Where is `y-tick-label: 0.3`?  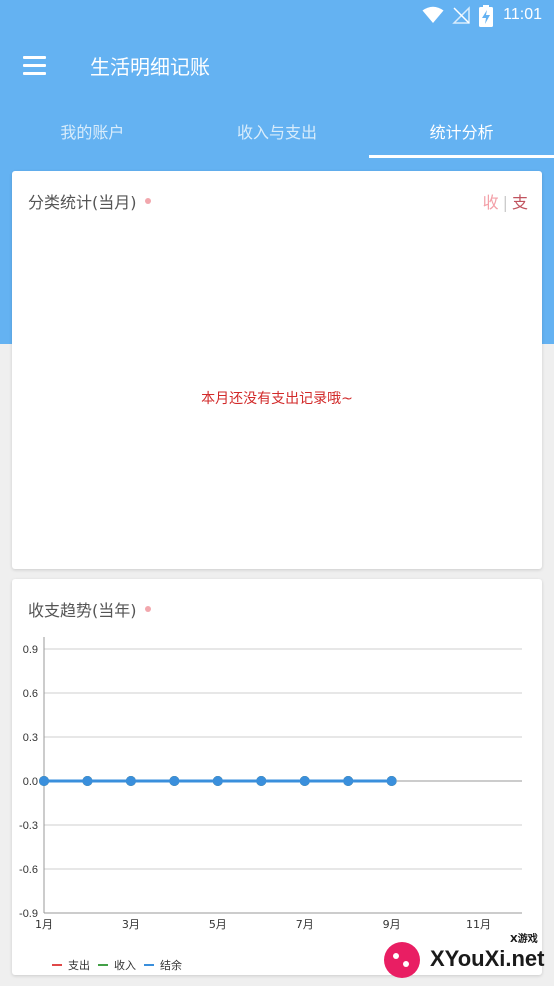 y-tick-label: 0.3 is located at coordinates (30, 738).